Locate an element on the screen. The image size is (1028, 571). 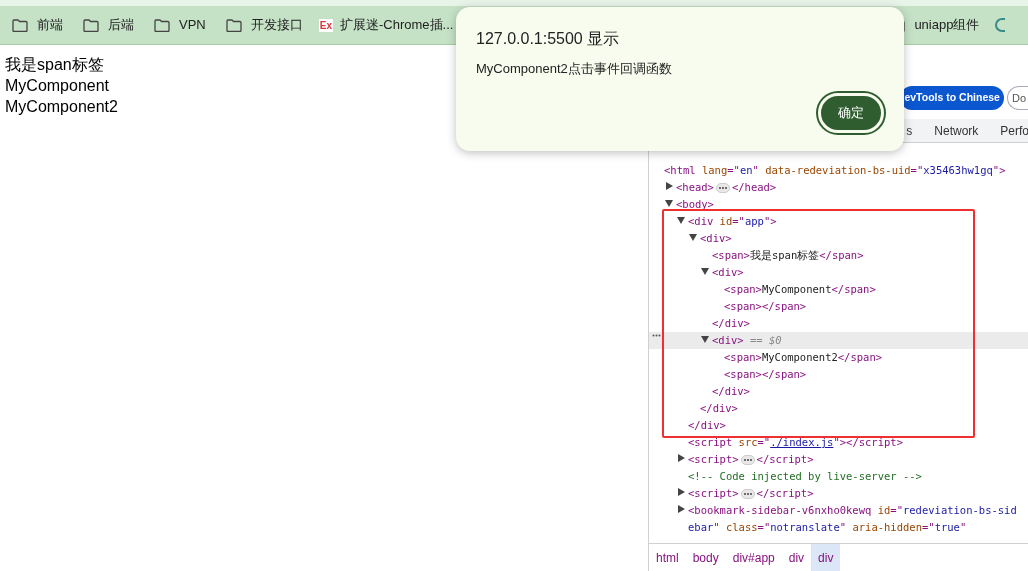
dom-node-row: <head> </head> is located at coordinates (838, 187).